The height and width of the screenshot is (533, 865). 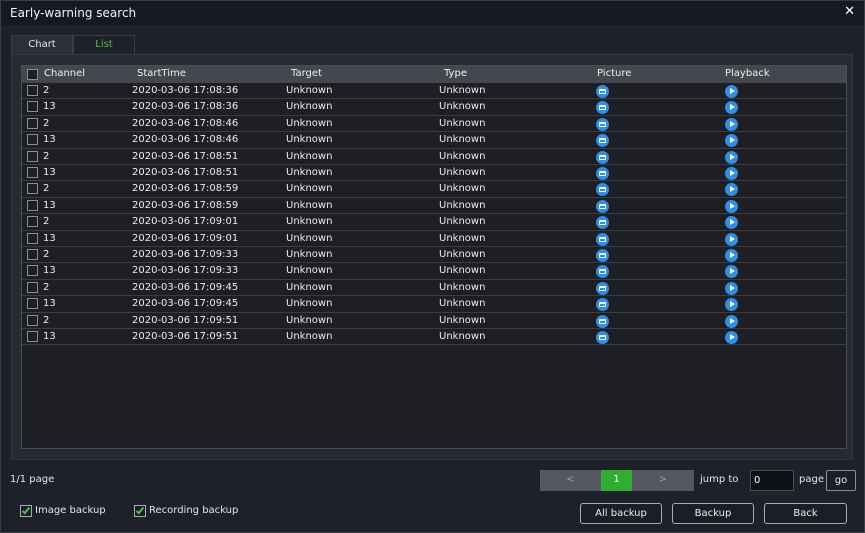 I want to click on close-icon: ✕, so click(x=849, y=11).